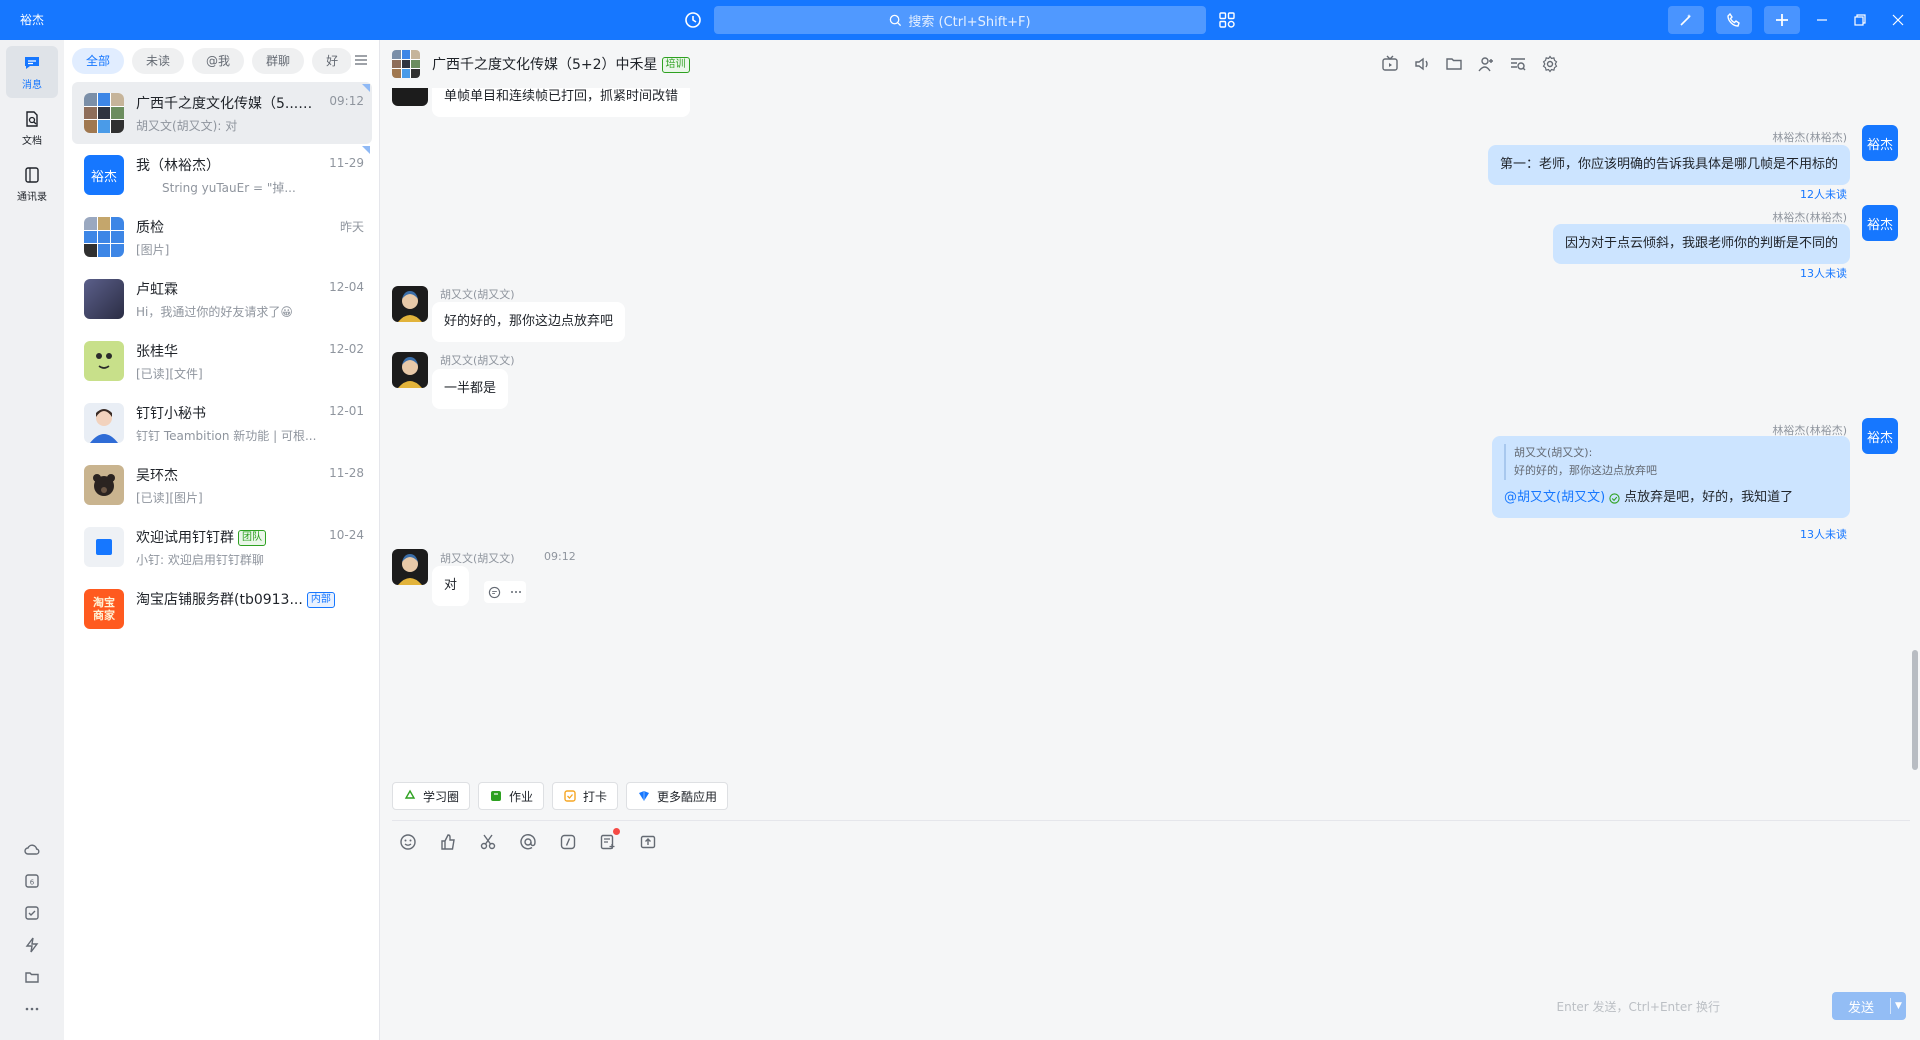  I want to click on conversation-item: 淘宝商家 淘宝店铺服务群(tb0913... 内部, so click(222, 609).